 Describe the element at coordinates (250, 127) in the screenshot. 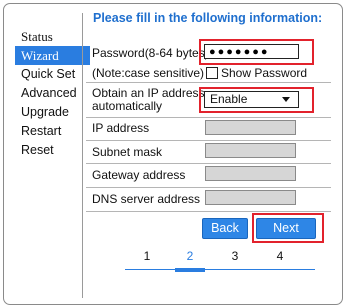

I see `ip-address-input` at that location.